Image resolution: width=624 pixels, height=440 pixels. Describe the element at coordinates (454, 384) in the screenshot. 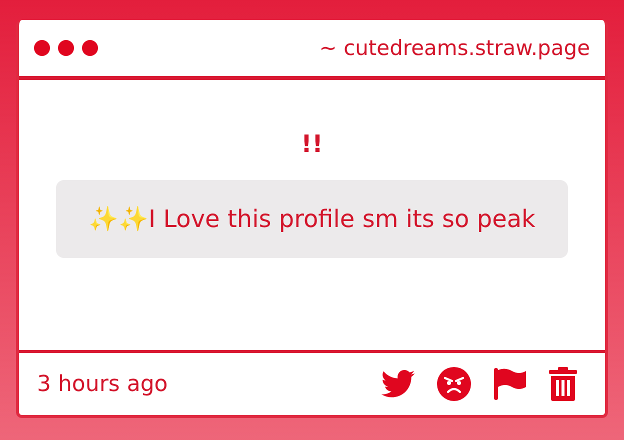

I see `angry-face-icon` at that location.